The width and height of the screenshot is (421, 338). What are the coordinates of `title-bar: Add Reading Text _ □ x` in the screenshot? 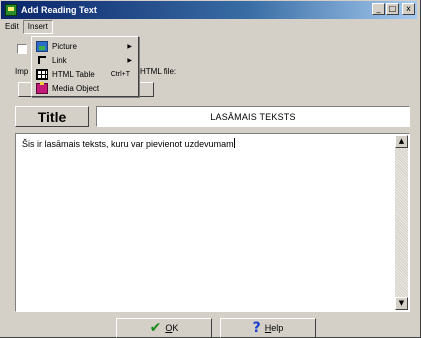 It's located at (209, 10).